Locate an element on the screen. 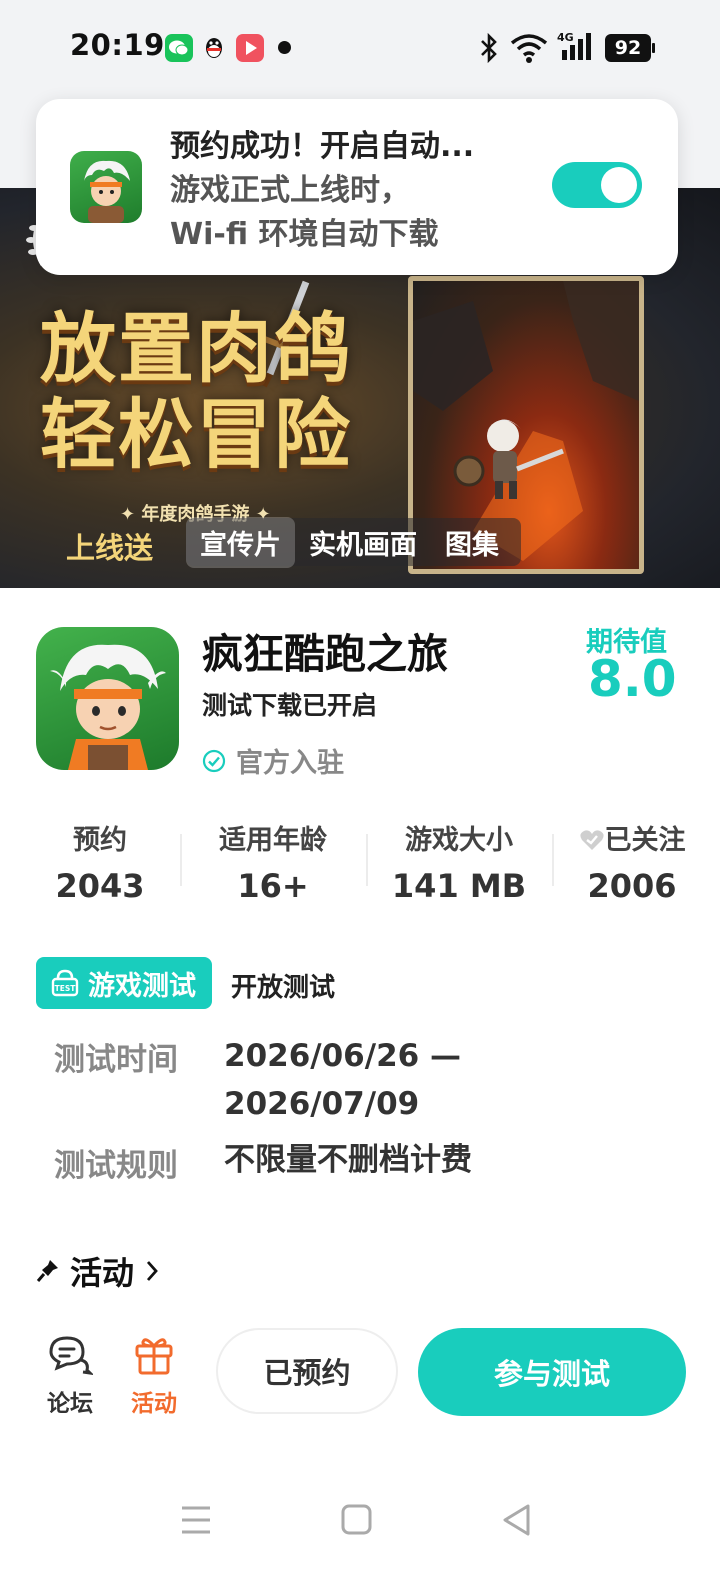  forum-button: 论坛 is located at coordinates (70, 1376).